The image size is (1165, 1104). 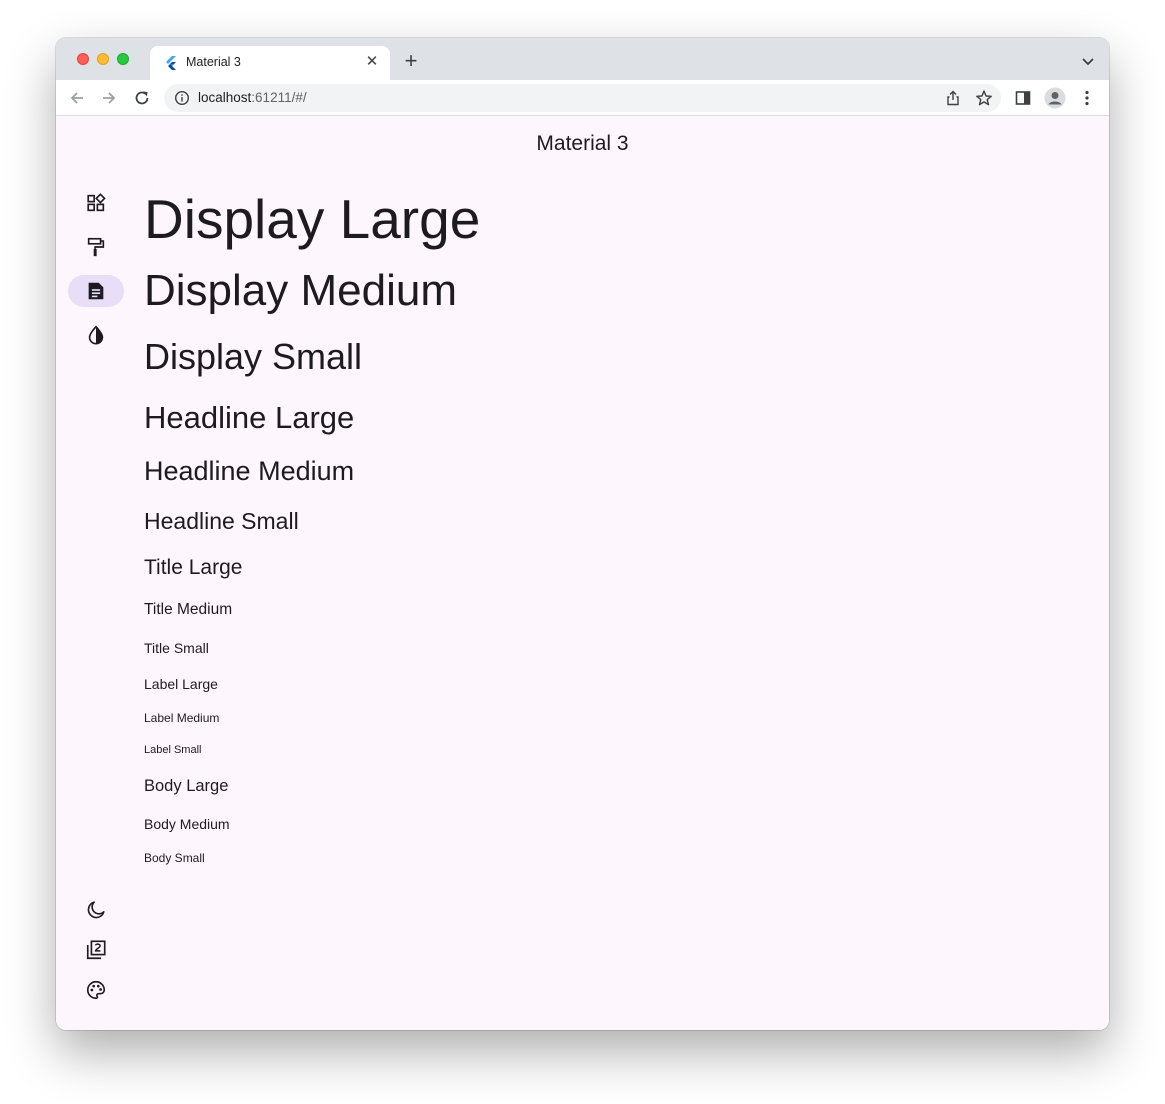 I want to click on minimize-window-button, so click(x=103, y=59).